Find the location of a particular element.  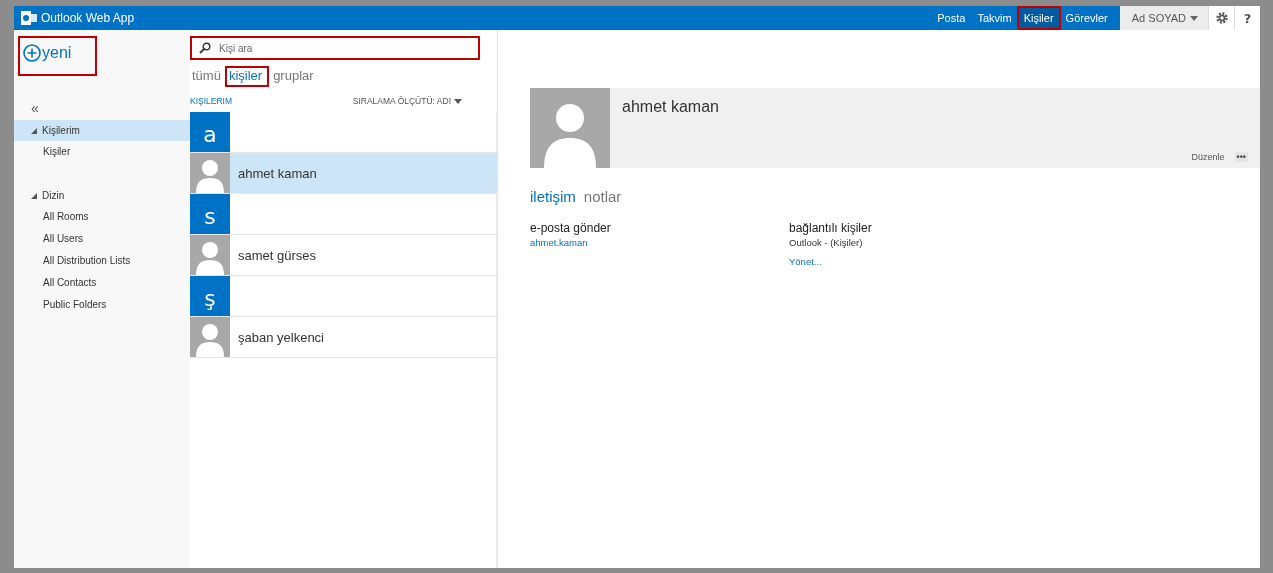

filter-tab: gruplar is located at coordinates (293, 75).